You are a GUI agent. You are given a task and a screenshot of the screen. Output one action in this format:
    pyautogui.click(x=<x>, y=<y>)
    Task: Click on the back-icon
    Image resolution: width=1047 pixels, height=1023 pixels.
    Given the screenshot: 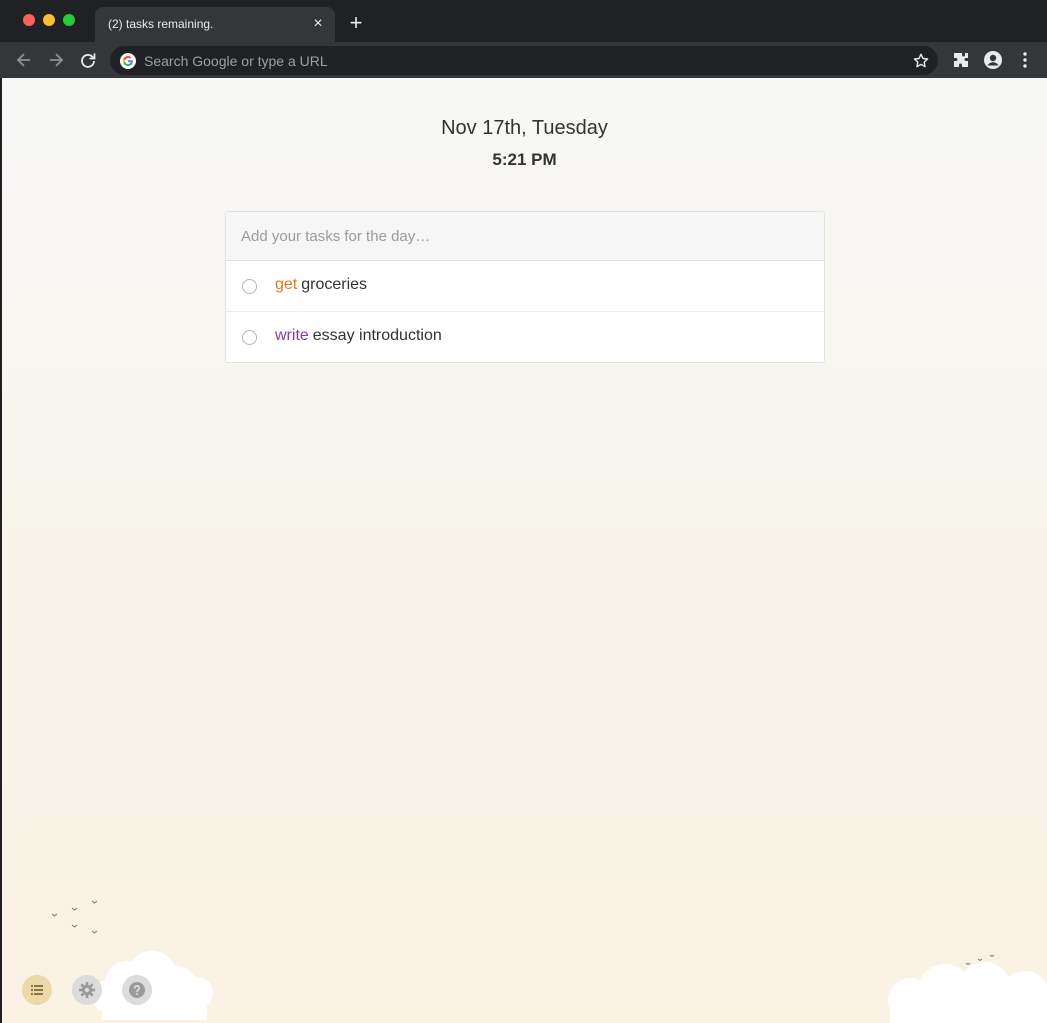 What is the action you would take?
    pyautogui.click(x=24, y=60)
    